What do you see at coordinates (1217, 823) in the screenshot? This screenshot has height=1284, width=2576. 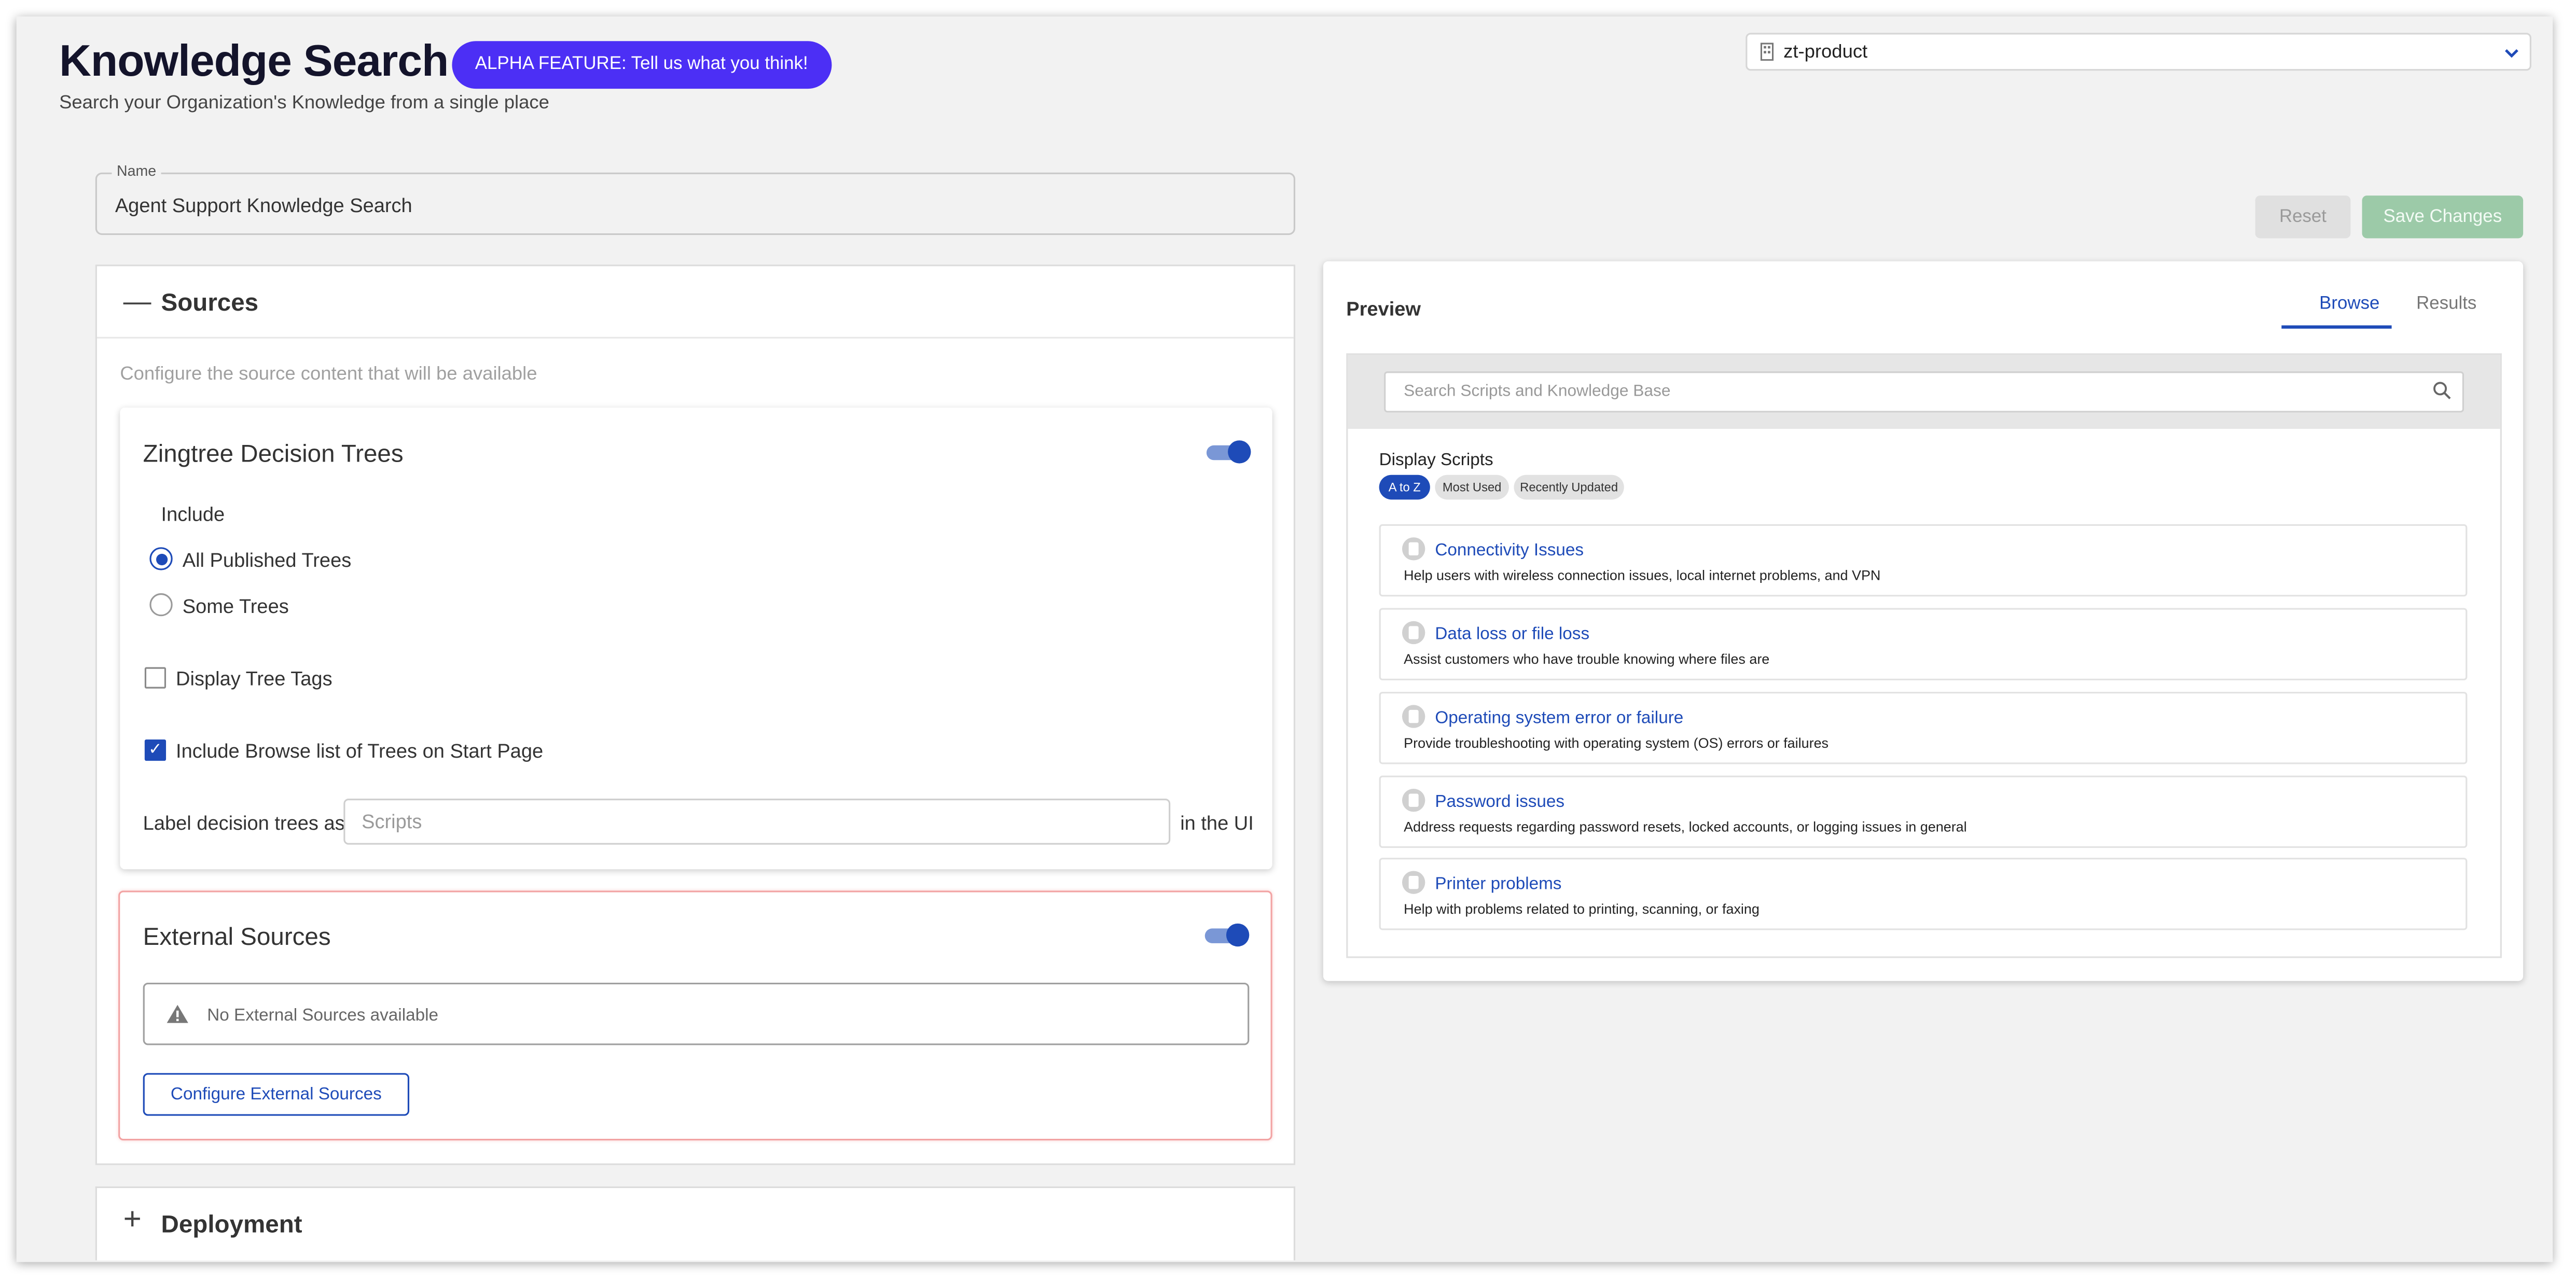 I see `label-trees-suffix: in the UI` at bounding box center [1217, 823].